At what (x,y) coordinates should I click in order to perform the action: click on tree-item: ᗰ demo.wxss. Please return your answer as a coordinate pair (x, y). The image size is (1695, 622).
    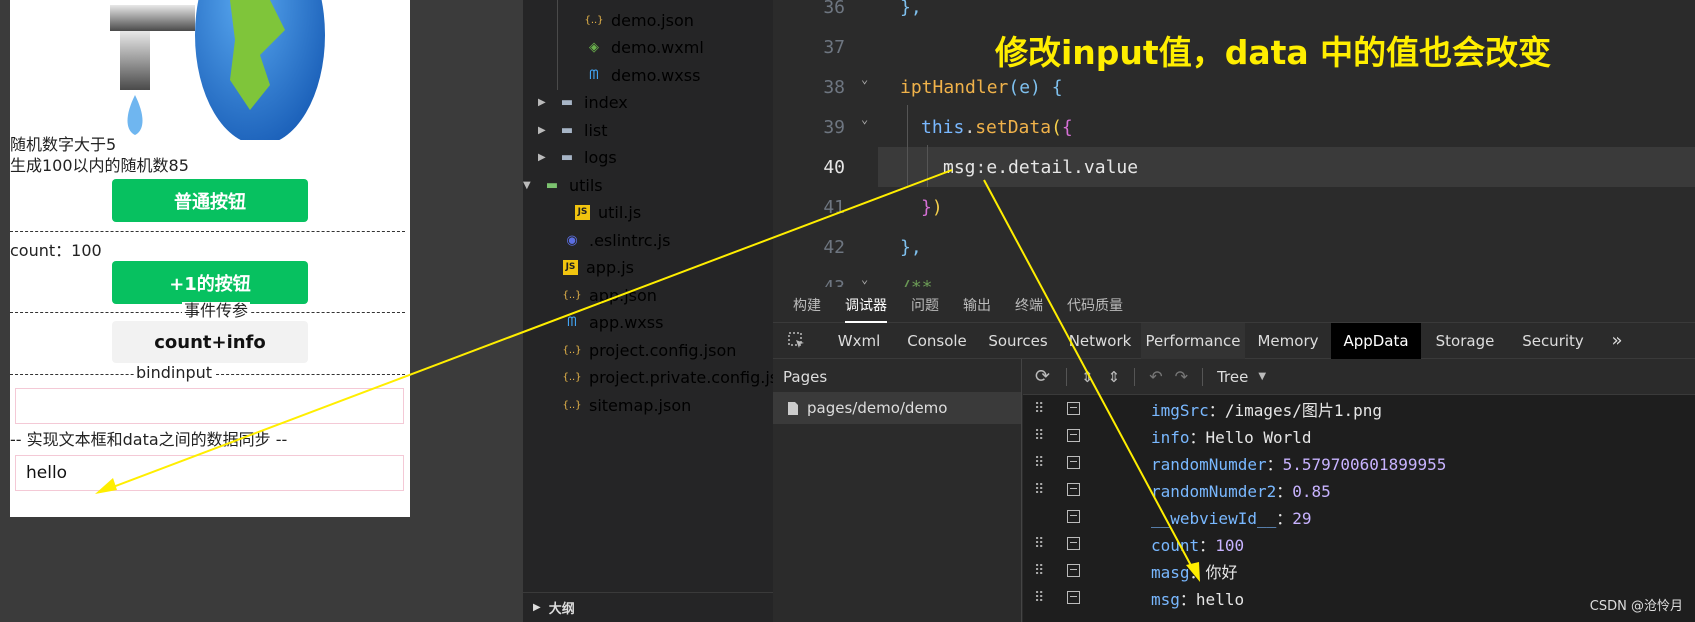
    Looking at the image, I should click on (642, 75).